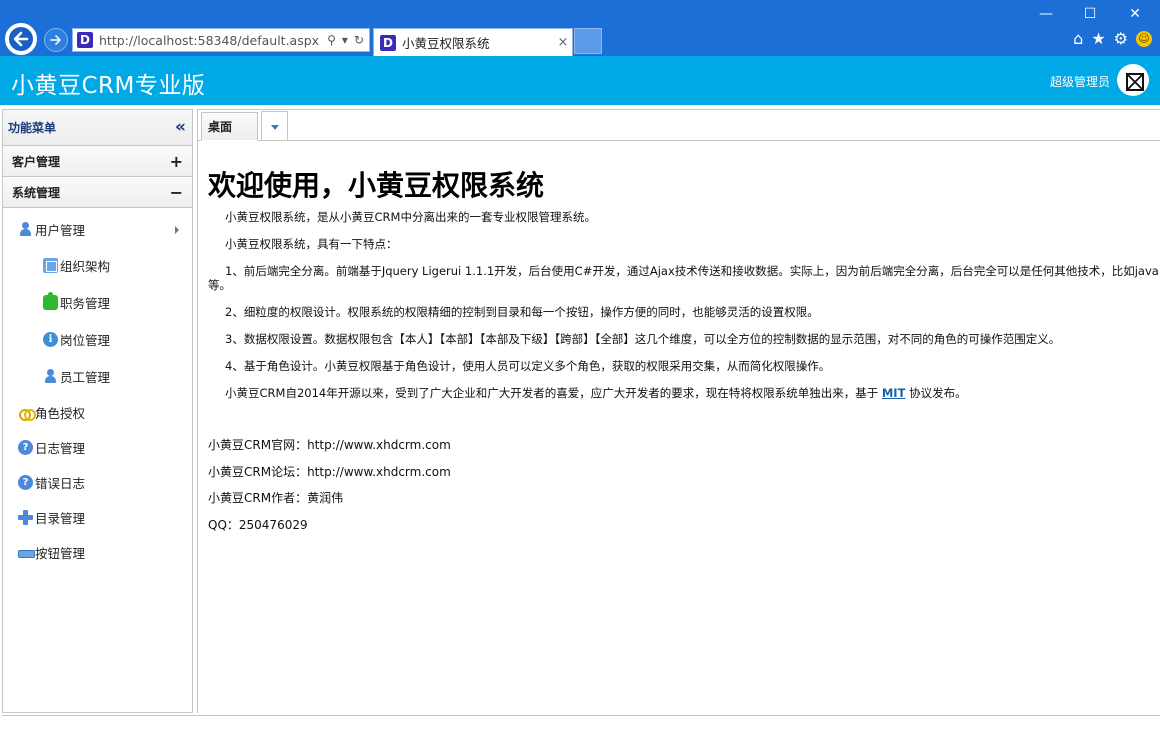 Image resolution: width=1160 pixels, height=745 pixels. What do you see at coordinates (1121, 38) in the screenshot?
I see `gear-icon: ⚙` at bounding box center [1121, 38].